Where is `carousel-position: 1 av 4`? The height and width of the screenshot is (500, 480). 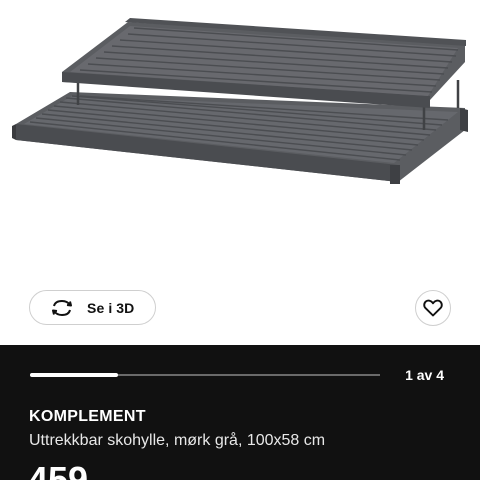
carousel-position: 1 av 4 is located at coordinates (424, 375).